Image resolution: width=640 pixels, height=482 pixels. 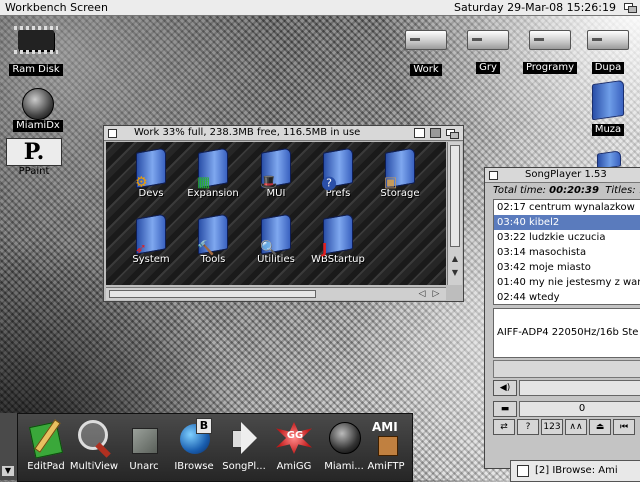 What do you see at coordinates (579, 388) in the screenshot?
I see `volume-slider` at bounding box center [579, 388].